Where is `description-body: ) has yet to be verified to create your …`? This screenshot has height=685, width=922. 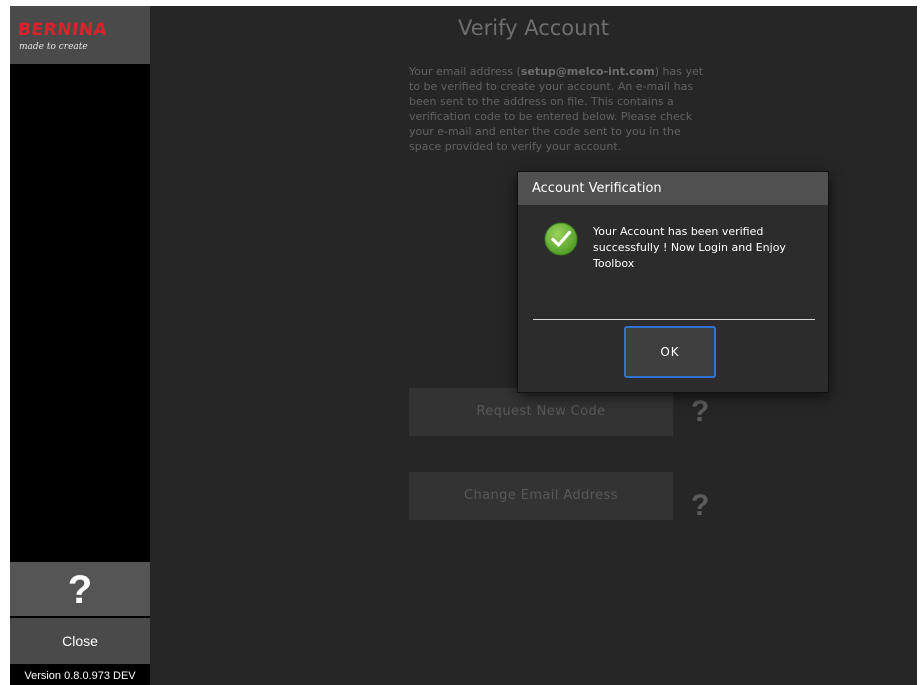
description-body: ) has yet to be verified to create your … is located at coordinates (556, 109).